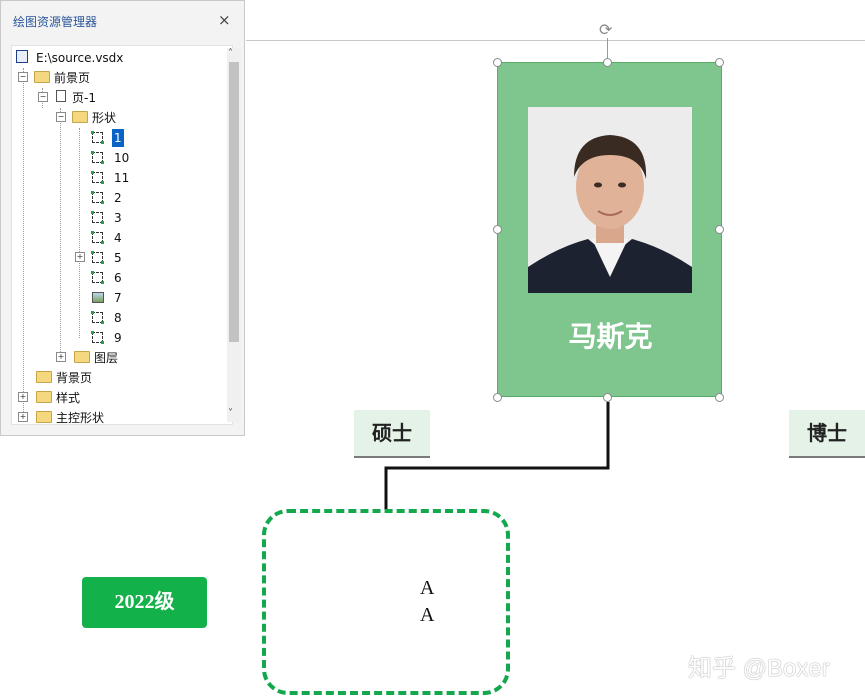 This screenshot has height=698, width=865. Describe the element at coordinates (392, 434) in the screenshot. I see `tag-master: 硕士` at that location.